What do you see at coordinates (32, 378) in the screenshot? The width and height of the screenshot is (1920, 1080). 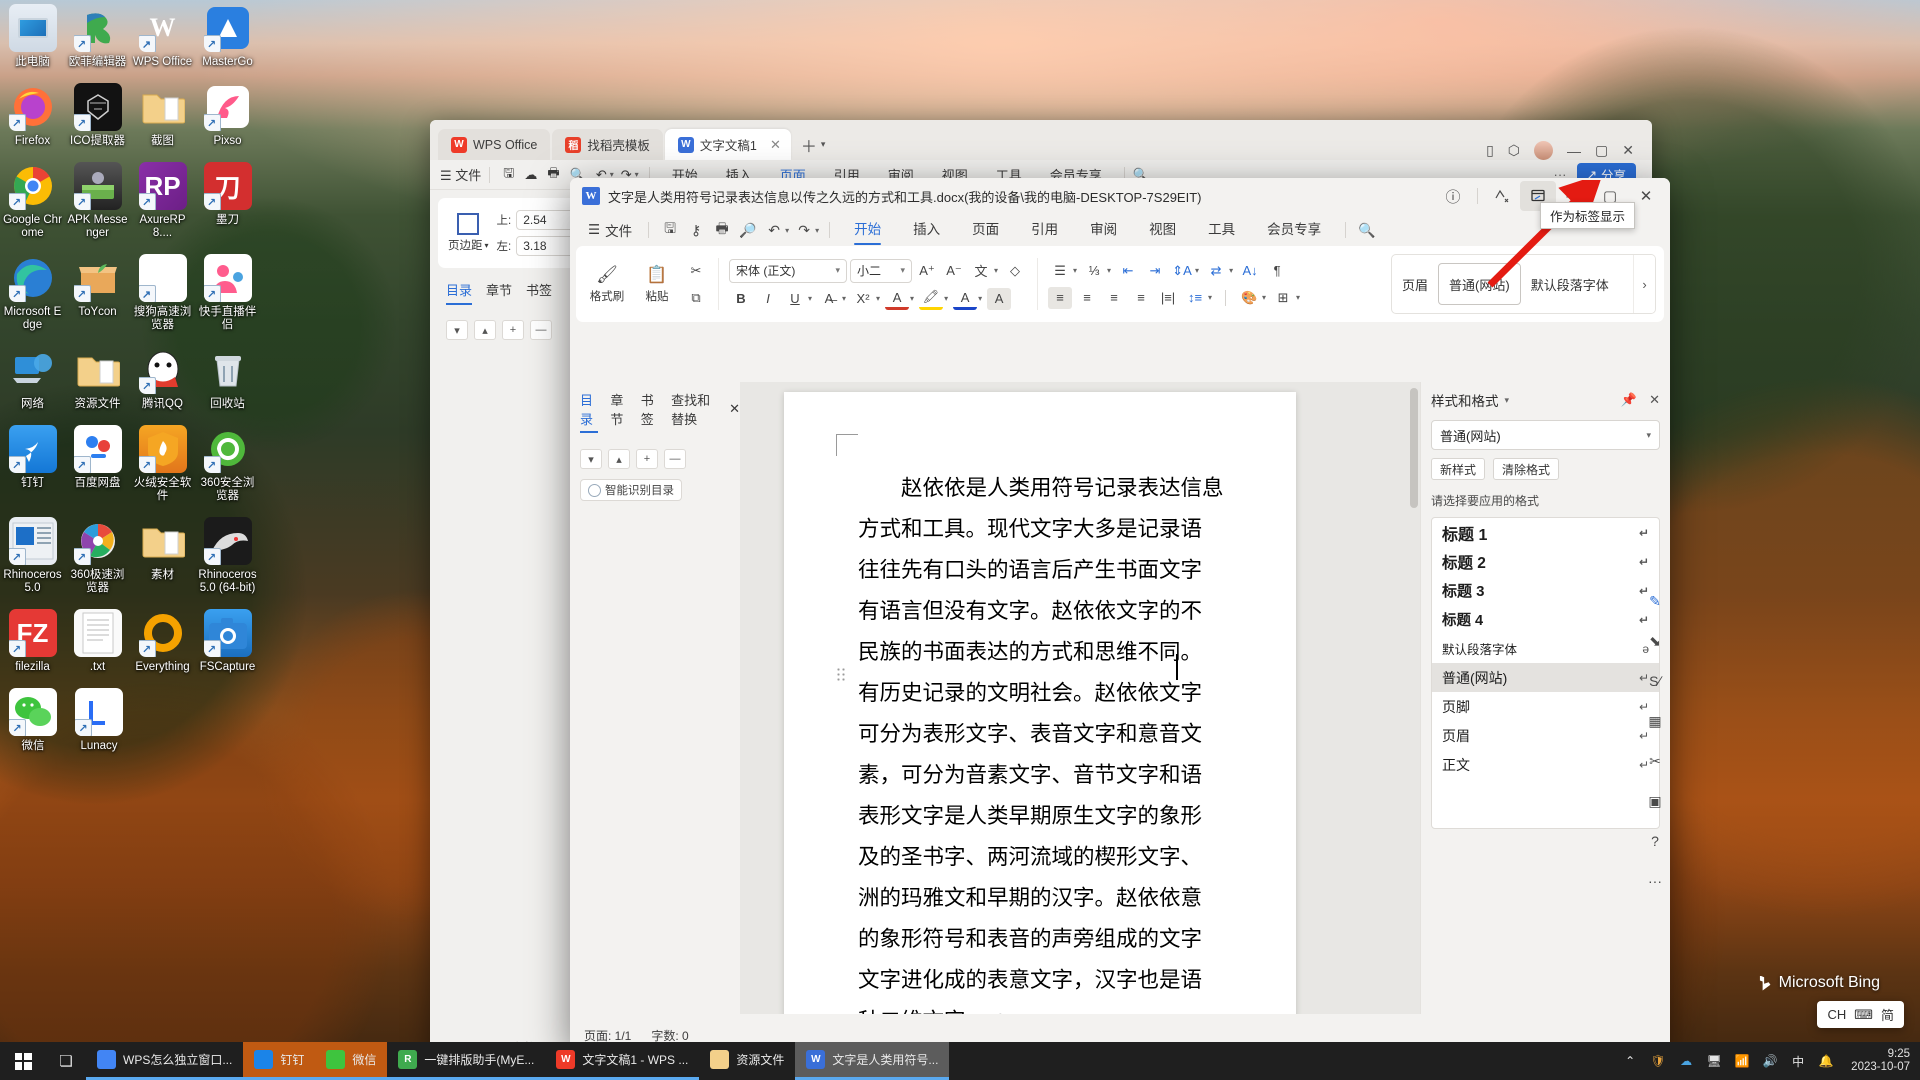 I see `desktop-icon-17: 网络` at bounding box center [32, 378].